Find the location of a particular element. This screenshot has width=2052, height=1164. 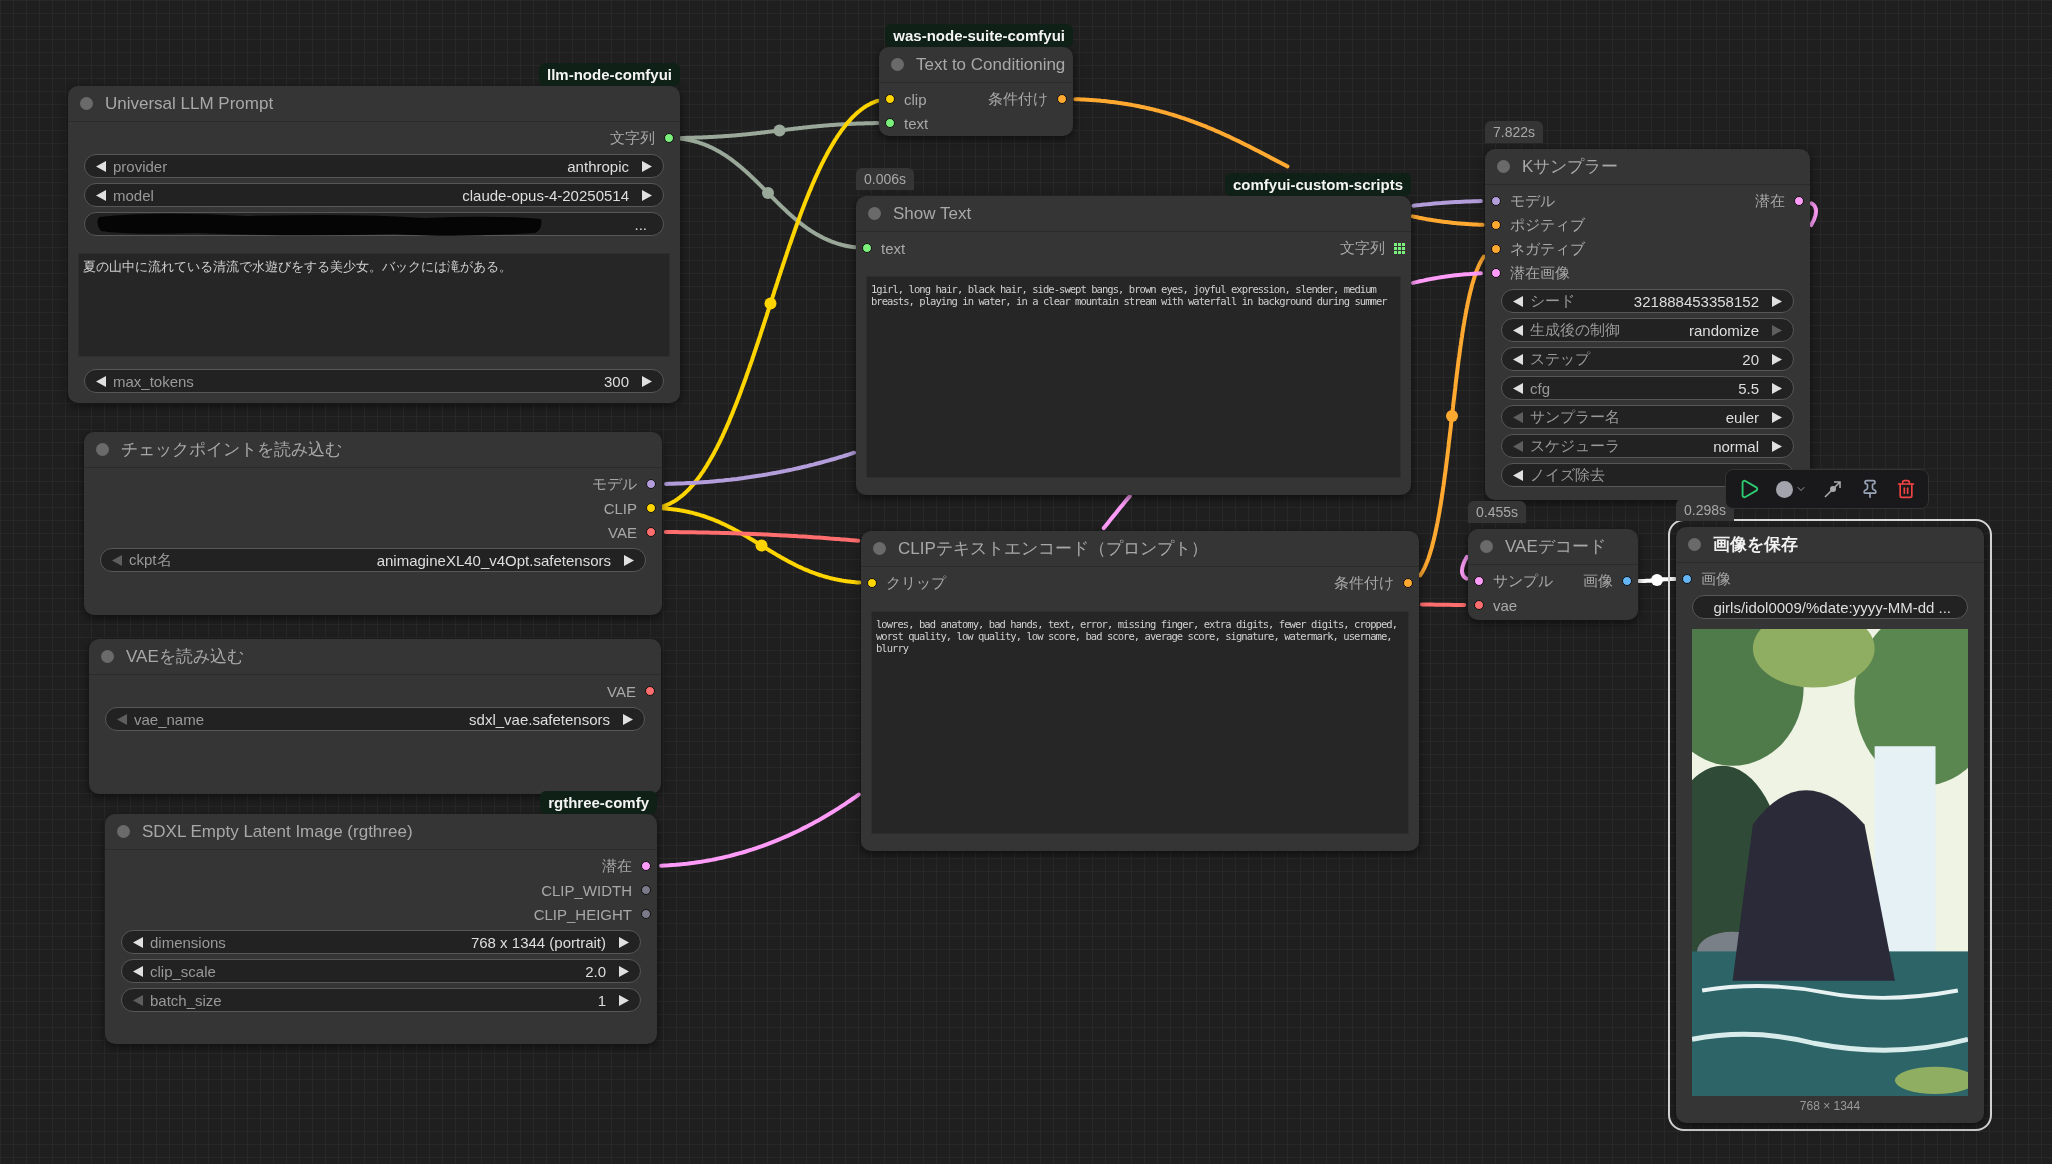

text-area: lowres, bad anatomy, bad hands, text, error, missing finger, extra digits, fewer digits, cropped, worst quality, low quality, low score, bad score, average score, signature, watermark, username, blurry is located at coordinates (1140, 722).